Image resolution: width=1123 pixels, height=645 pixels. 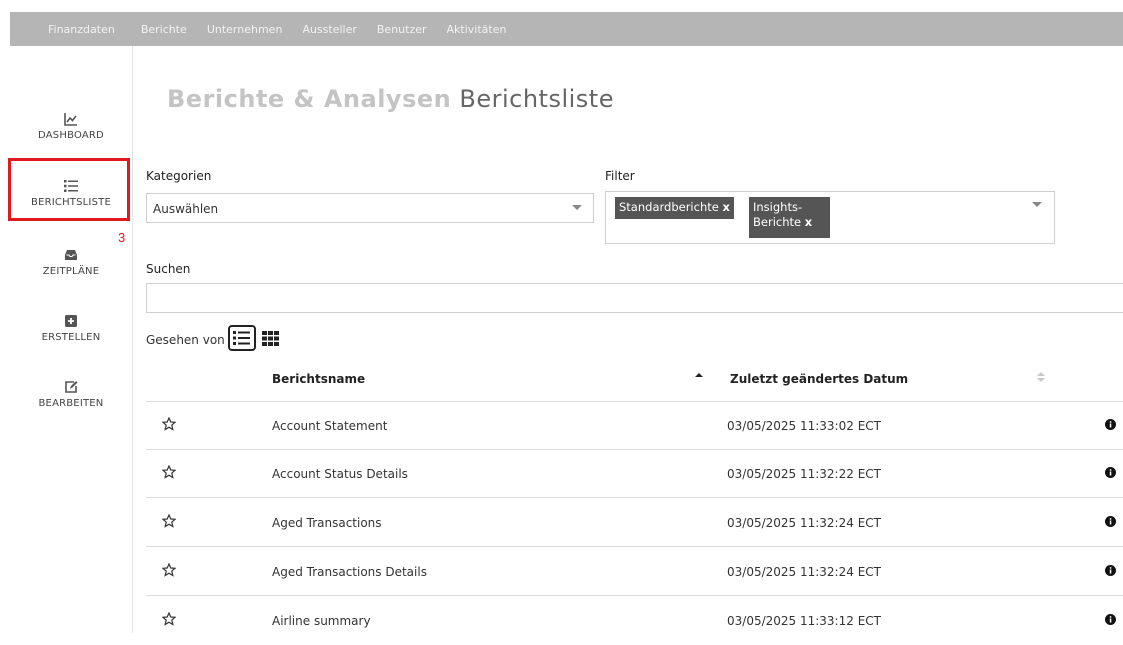 What do you see at coordinates (804, 426) in the screenshot?
I see `report-date: 03/05/2025 11:33:02 ECT` at bounding box center [804, 426].